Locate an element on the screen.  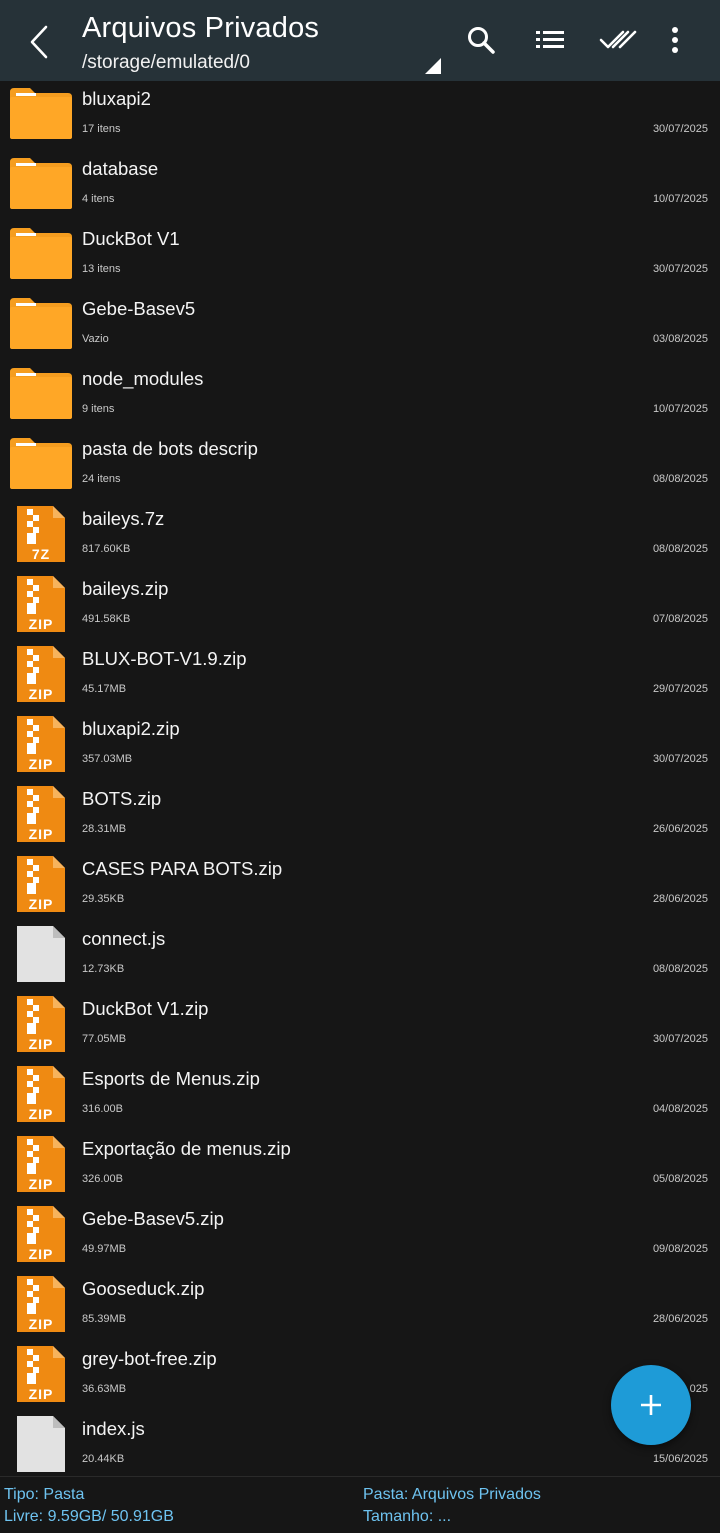
file-row: ZIP DuckBot V1.zip 77.05MB 30/07/2025 is located at coordinates (360, 1026).